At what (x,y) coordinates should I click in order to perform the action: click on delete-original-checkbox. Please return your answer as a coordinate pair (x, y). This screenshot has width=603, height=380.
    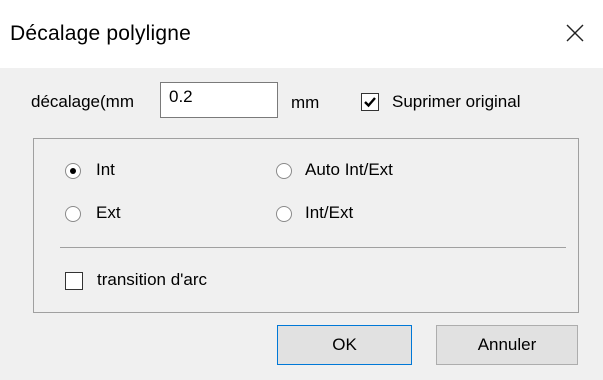
    Looking at the image, I should click on (370, 102).